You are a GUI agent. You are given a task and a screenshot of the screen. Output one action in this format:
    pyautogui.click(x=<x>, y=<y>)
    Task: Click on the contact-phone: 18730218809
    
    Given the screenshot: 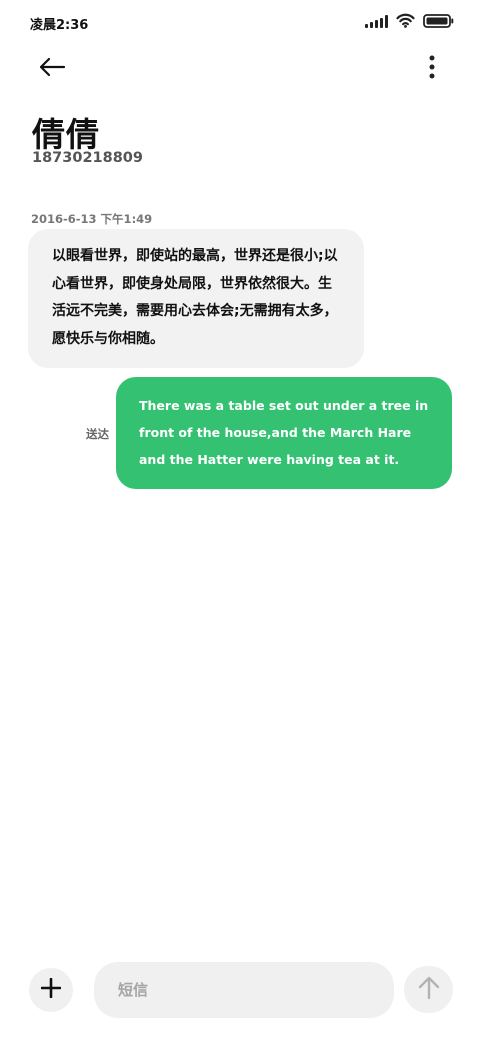 What is the action you would take?
    pyautogui.click(x=87, y=158)
    